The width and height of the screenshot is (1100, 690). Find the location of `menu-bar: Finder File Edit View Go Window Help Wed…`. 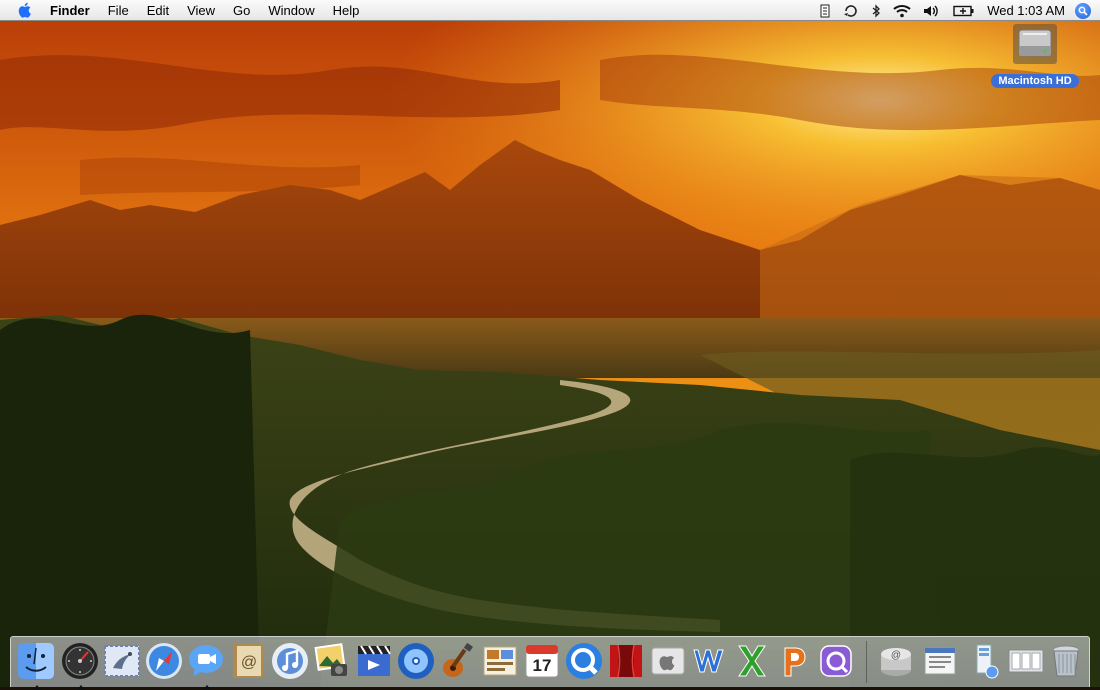

menu-bar: Finder File Edit View Go Window Help Wed… is located at coordinates (550, 10).